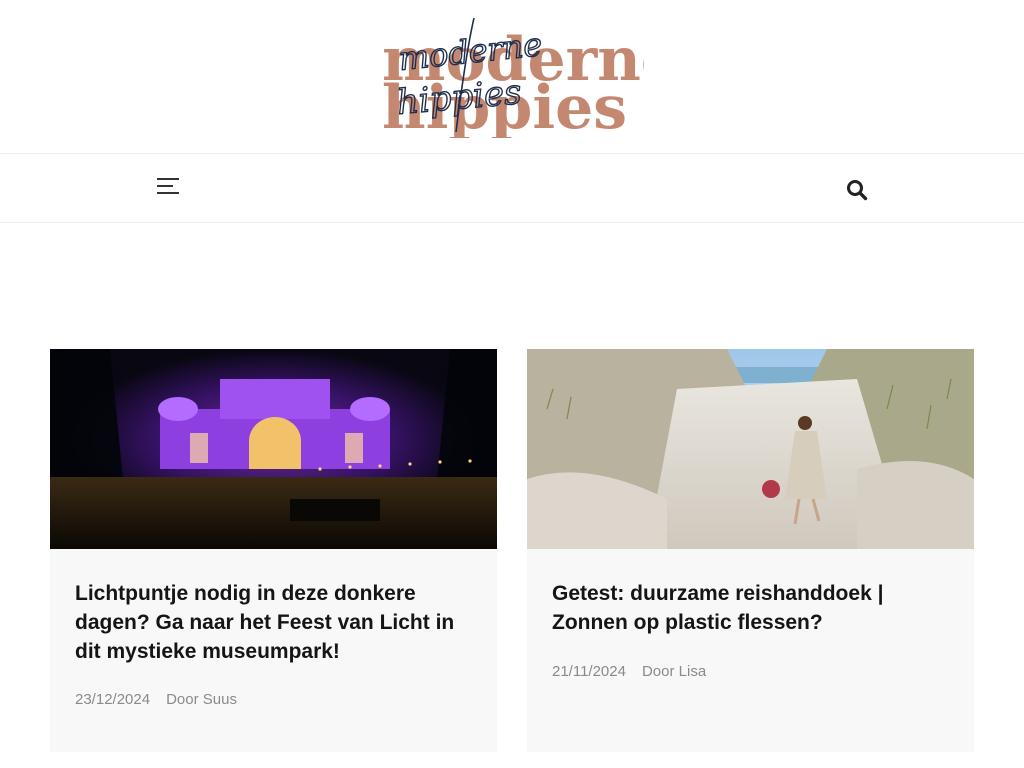 This screenshot has width=1024, height=768. I want to click on main-navigation, so click(512, 188).